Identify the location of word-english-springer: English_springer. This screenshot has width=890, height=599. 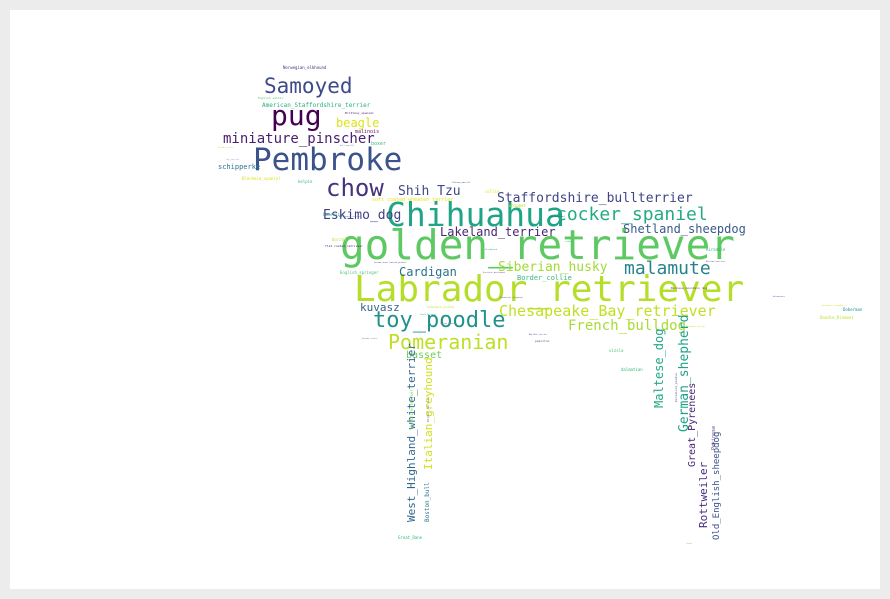
(359, 272).